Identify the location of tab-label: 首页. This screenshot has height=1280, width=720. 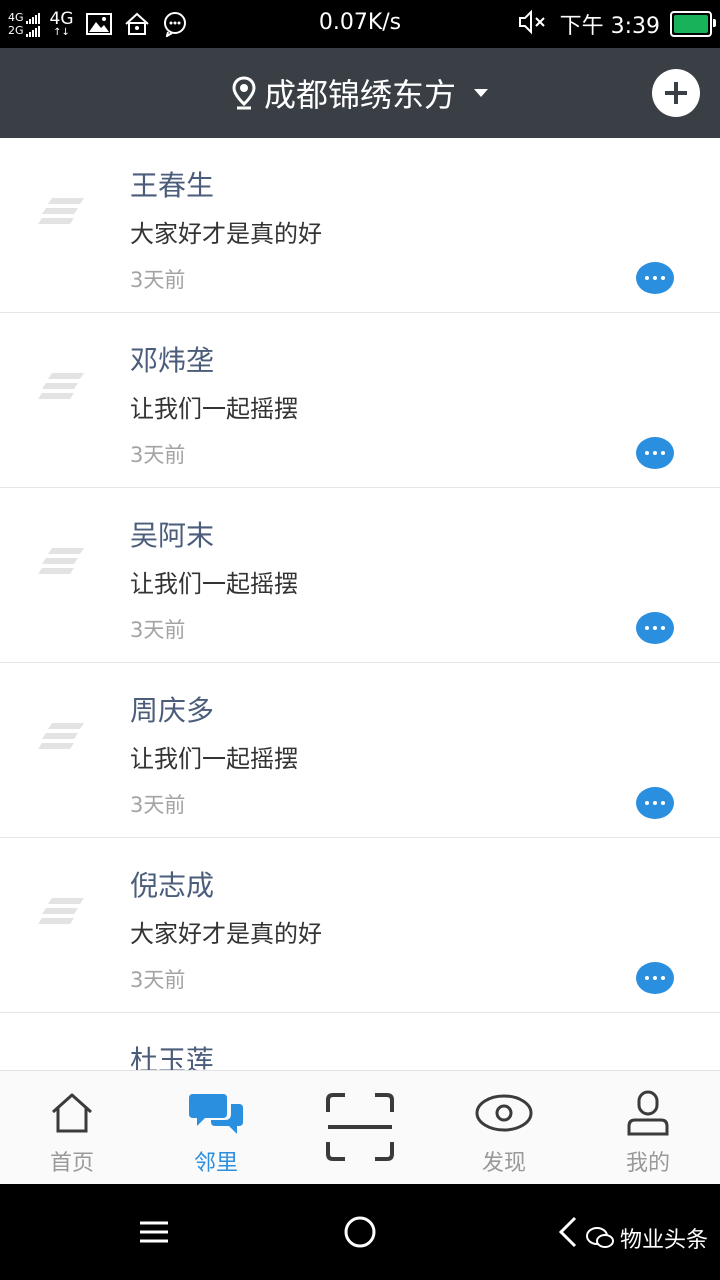
(71, 1163).